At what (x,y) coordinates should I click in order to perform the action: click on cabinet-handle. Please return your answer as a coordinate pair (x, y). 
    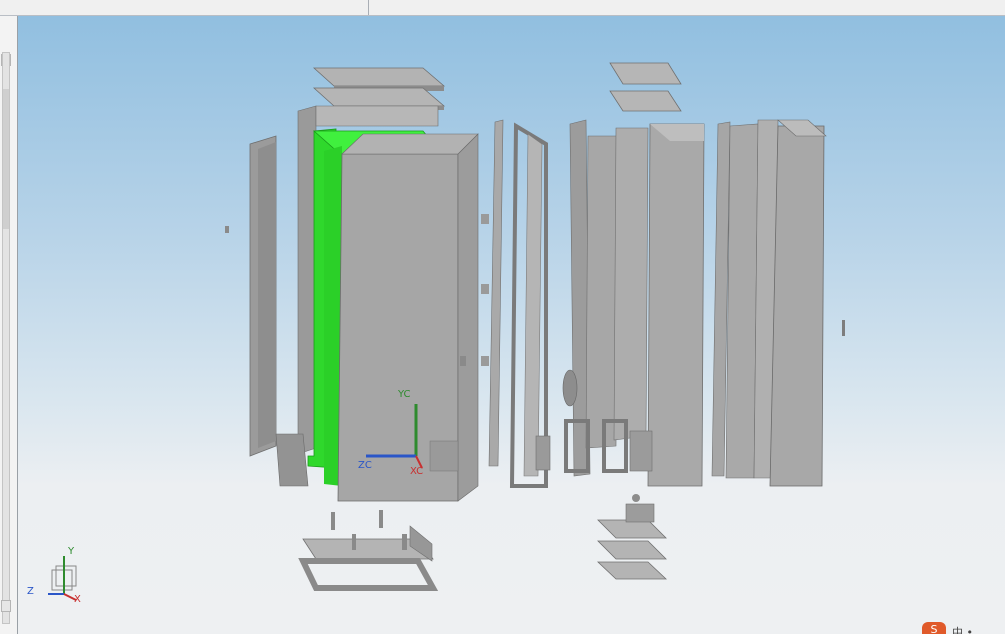
    Looking at the image, I should click on (463, 361).